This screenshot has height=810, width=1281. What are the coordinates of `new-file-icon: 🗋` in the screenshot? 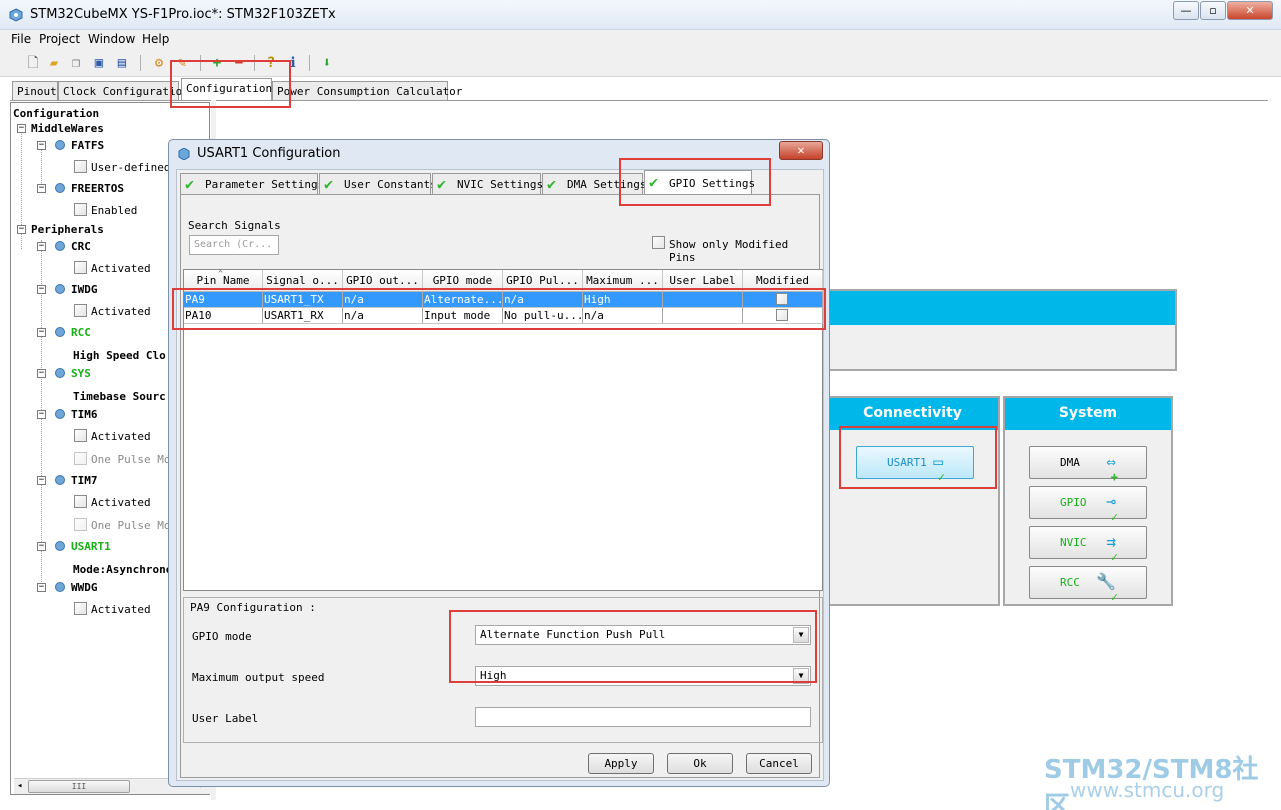 It's located at (33, 63).